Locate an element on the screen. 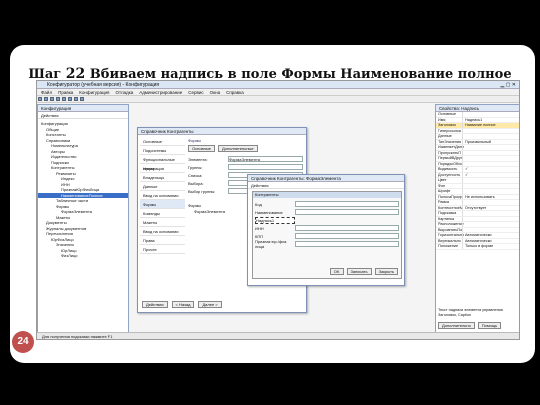 This screenshot has height=405, width=540. more-button: Дополнительно is located at coordinates (456, 325).